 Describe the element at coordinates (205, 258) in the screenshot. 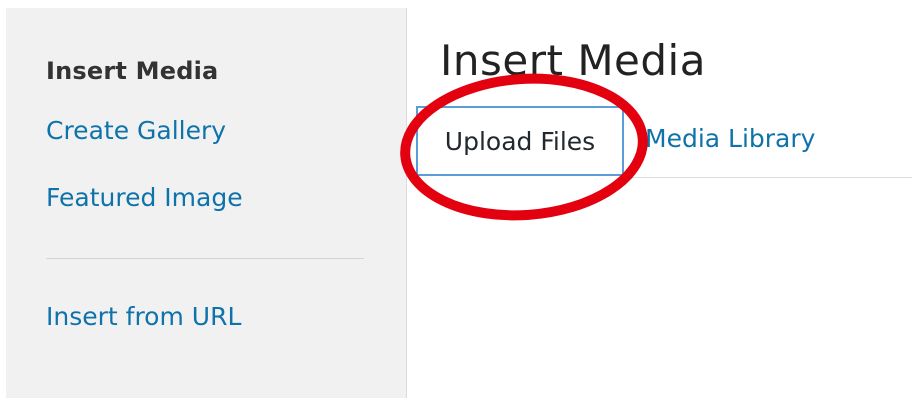

I see `sidebar-divider` at that location.